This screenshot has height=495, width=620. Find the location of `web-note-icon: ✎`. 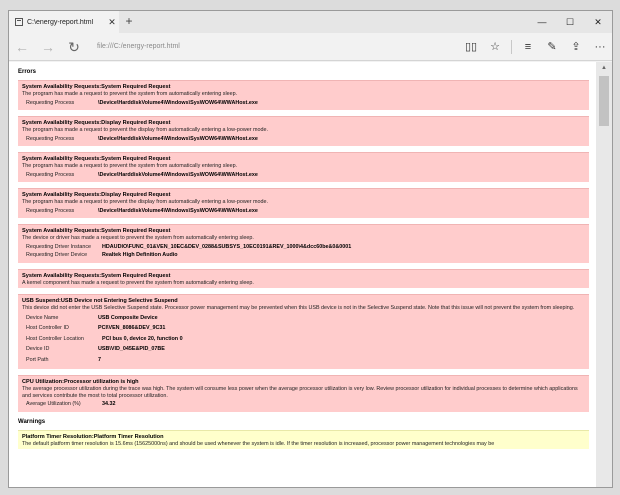

web-note-icon: ✎ is located at coordinates (552, 47).